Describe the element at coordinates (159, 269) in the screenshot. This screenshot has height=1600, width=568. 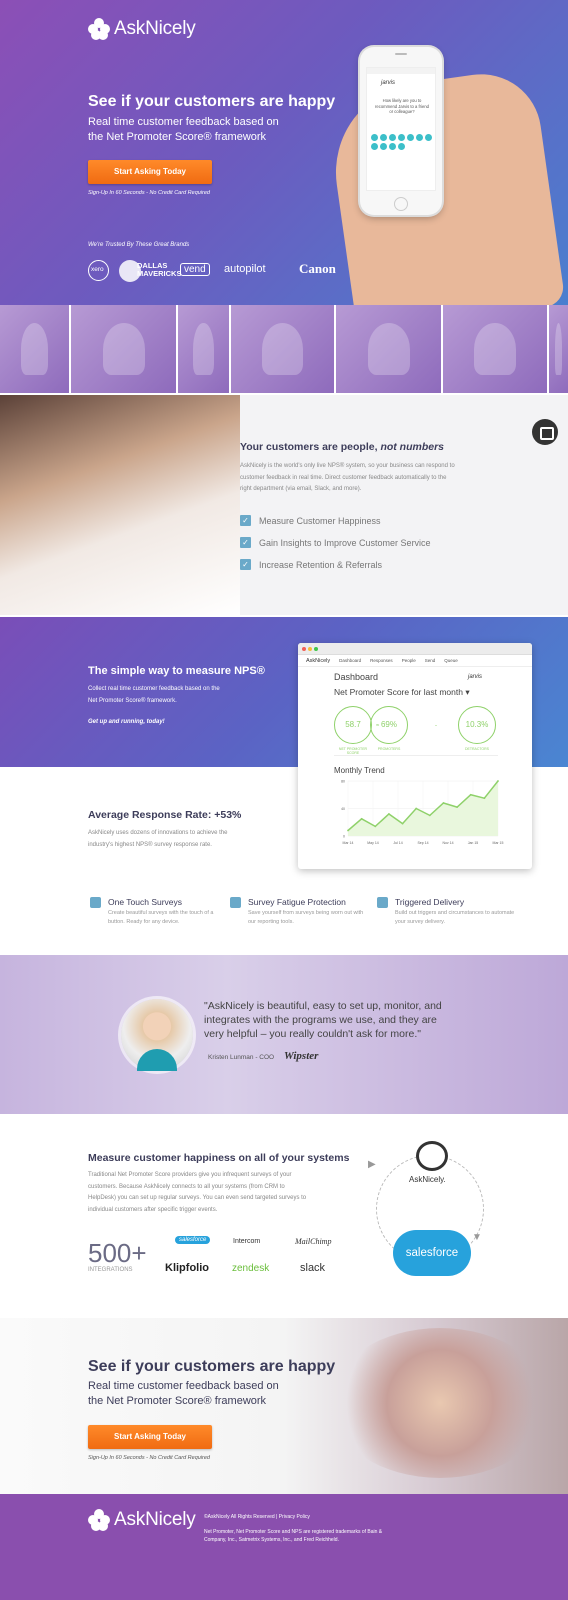
I see `dallas-mavericks-logo: DALLAS MAVERICKS` at that location.